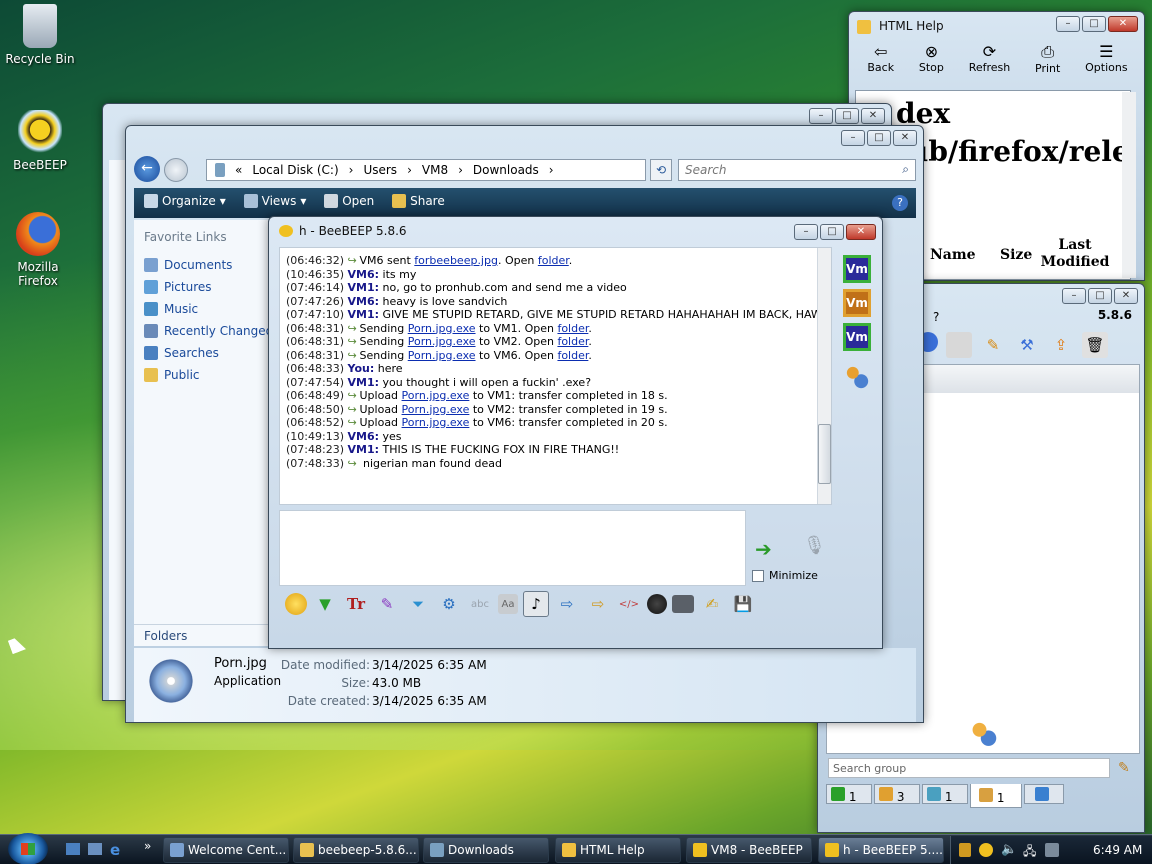 The image size is (1152, 864). Describe the element at coordinates (986, 850) in the screenshot. I see `bee-tray-icon` at that location.